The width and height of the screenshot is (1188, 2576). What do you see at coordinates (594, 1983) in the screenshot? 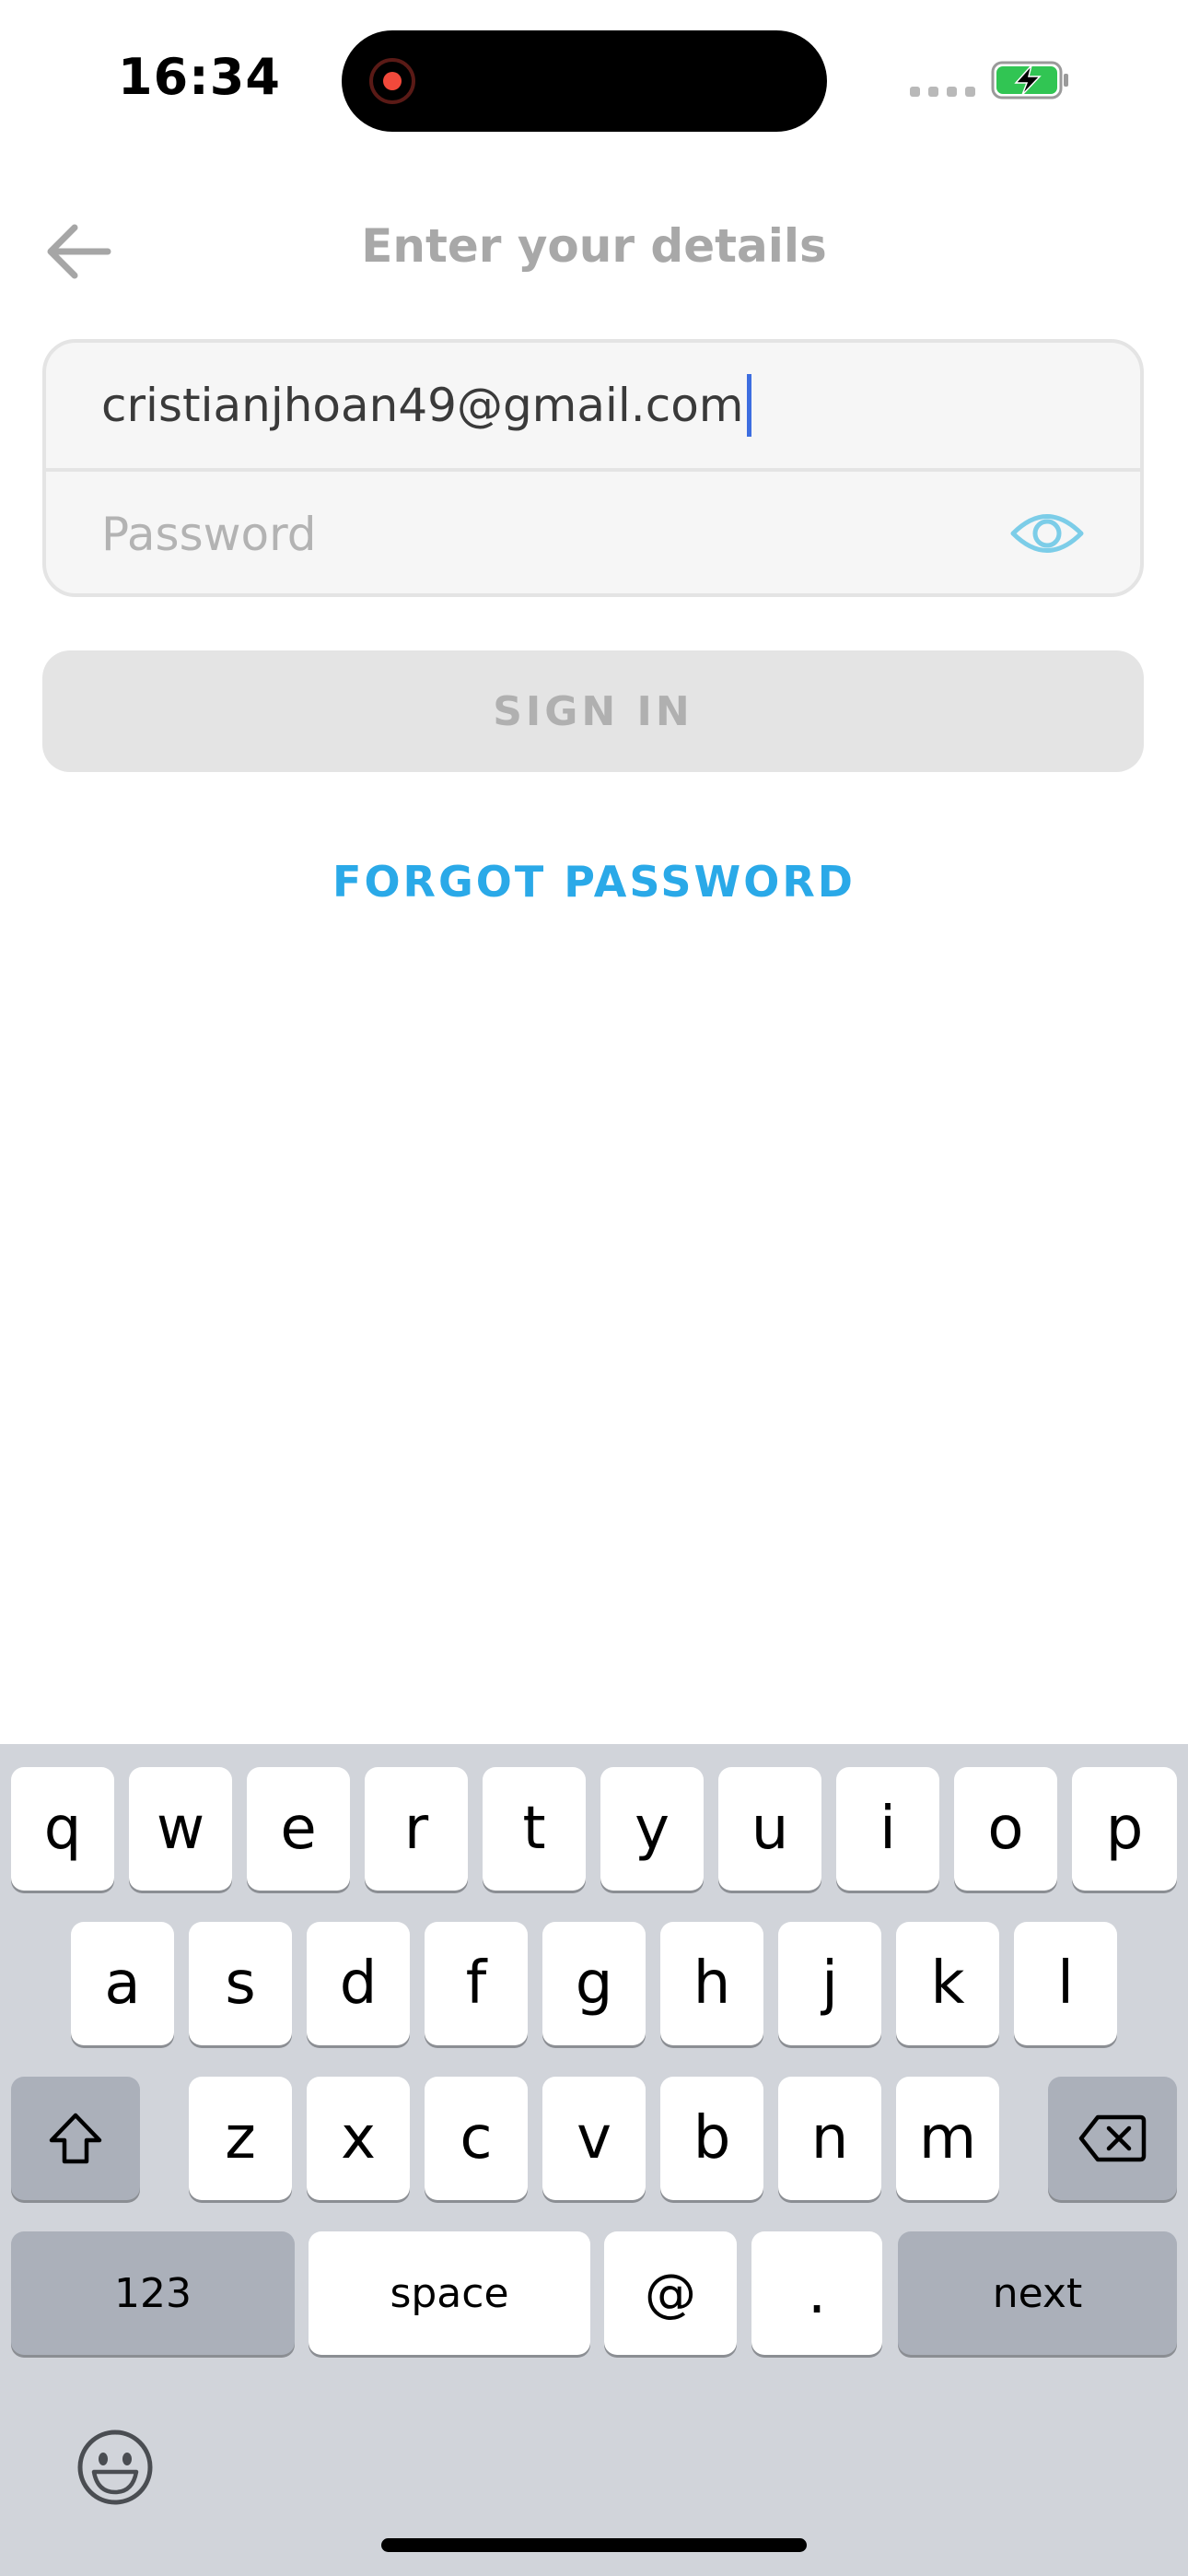
I see `key-g: g` at bounding box center [594, 1983].